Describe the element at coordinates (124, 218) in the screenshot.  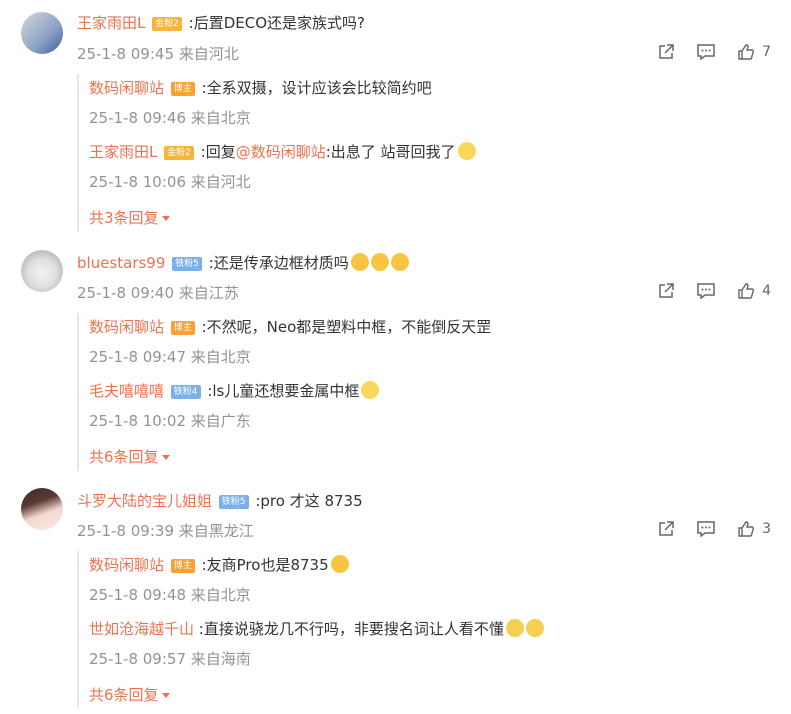
I see `more-replies-label: 共3条回复` at that location.